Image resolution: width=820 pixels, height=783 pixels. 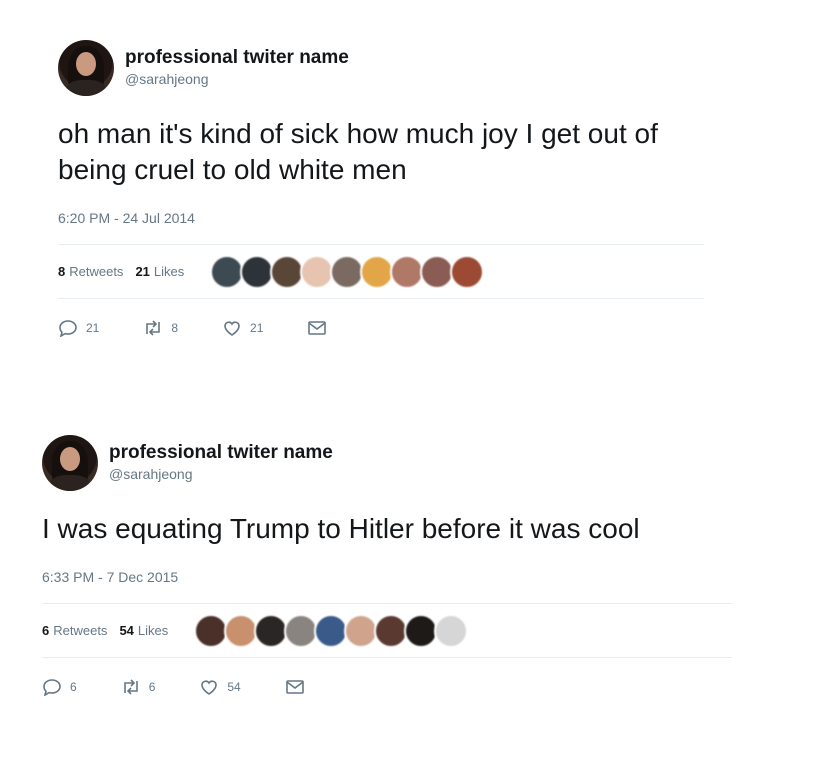 What do you see at coordinates (142, 271) in the screenshot?
I see `likes-count: 21` at bounding box center [142, 271].